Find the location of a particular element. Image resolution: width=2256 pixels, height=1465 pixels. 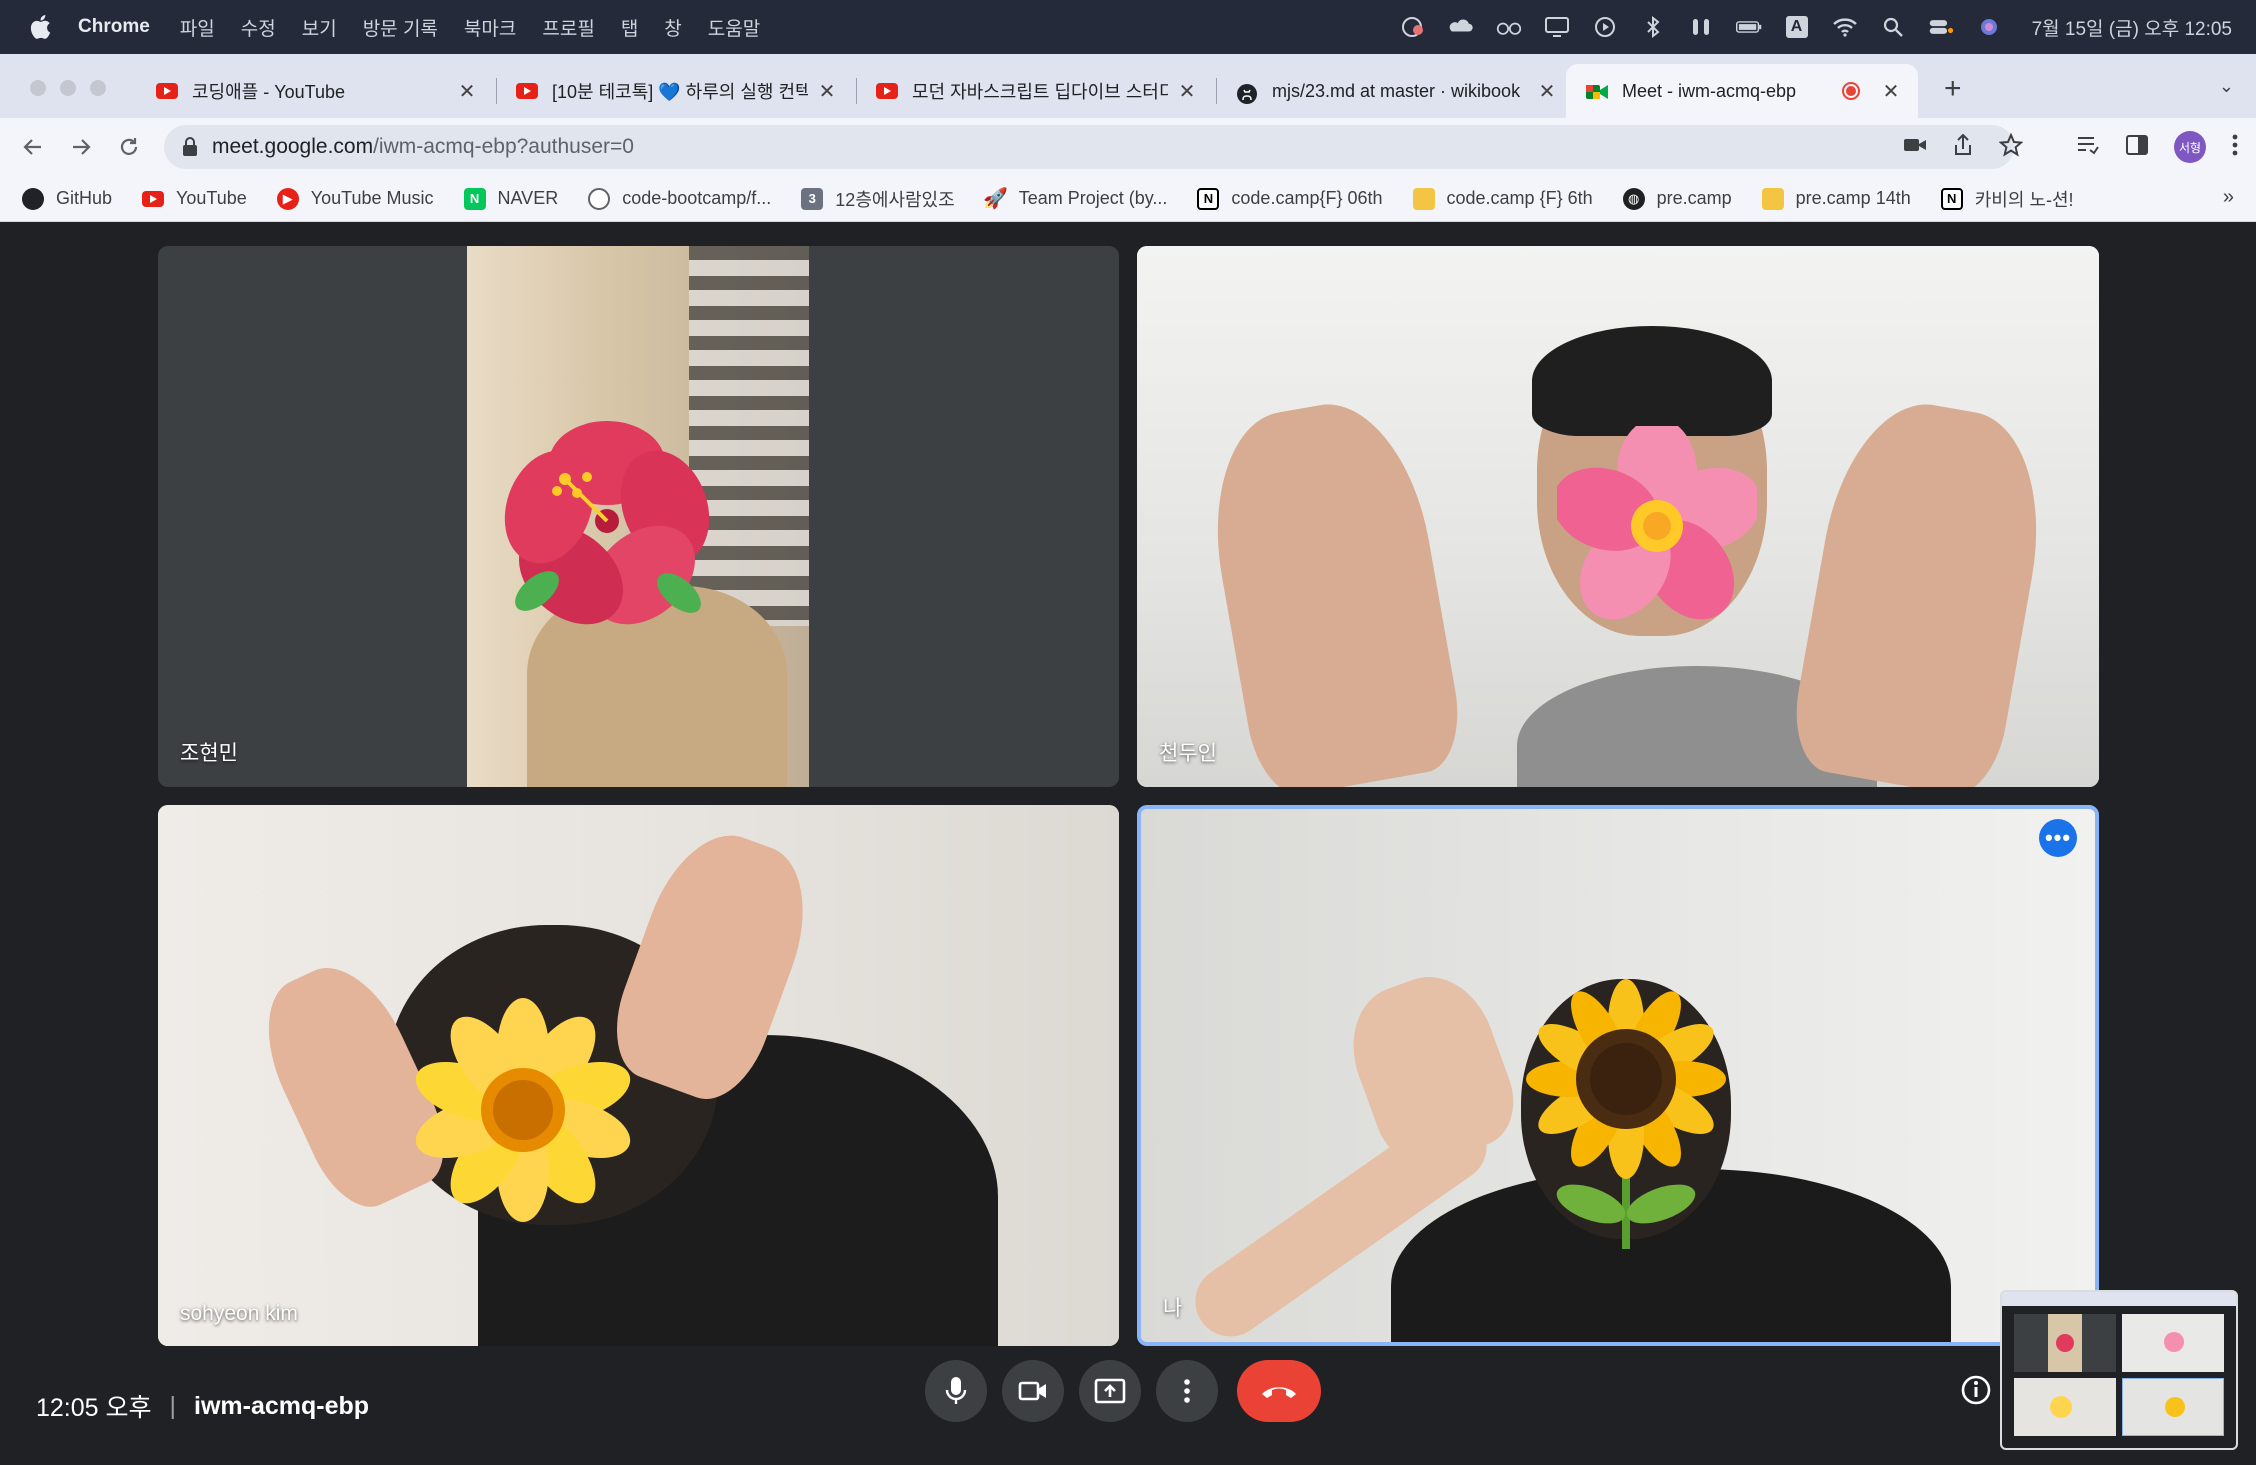

battery-icon is located at coordinates (1748, 27).